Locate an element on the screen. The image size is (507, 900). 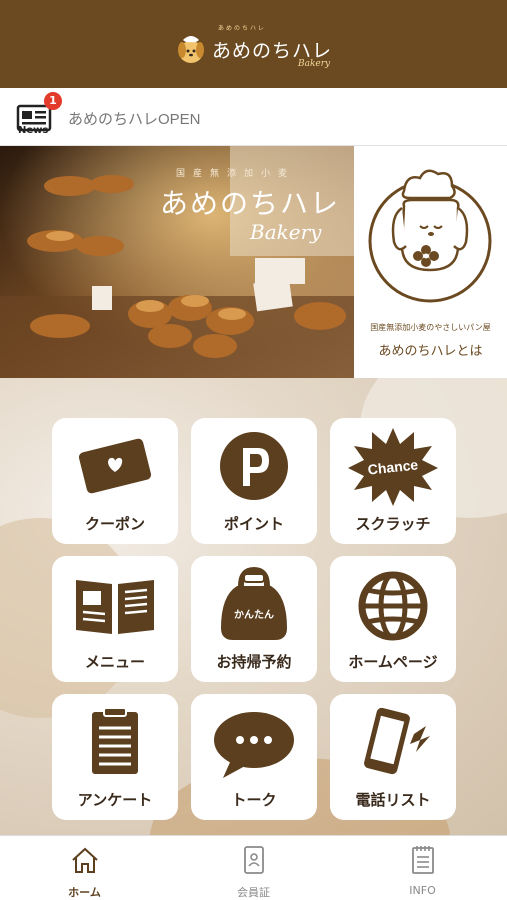
tab-label: 会員証 is located at coordinates (253, 892).